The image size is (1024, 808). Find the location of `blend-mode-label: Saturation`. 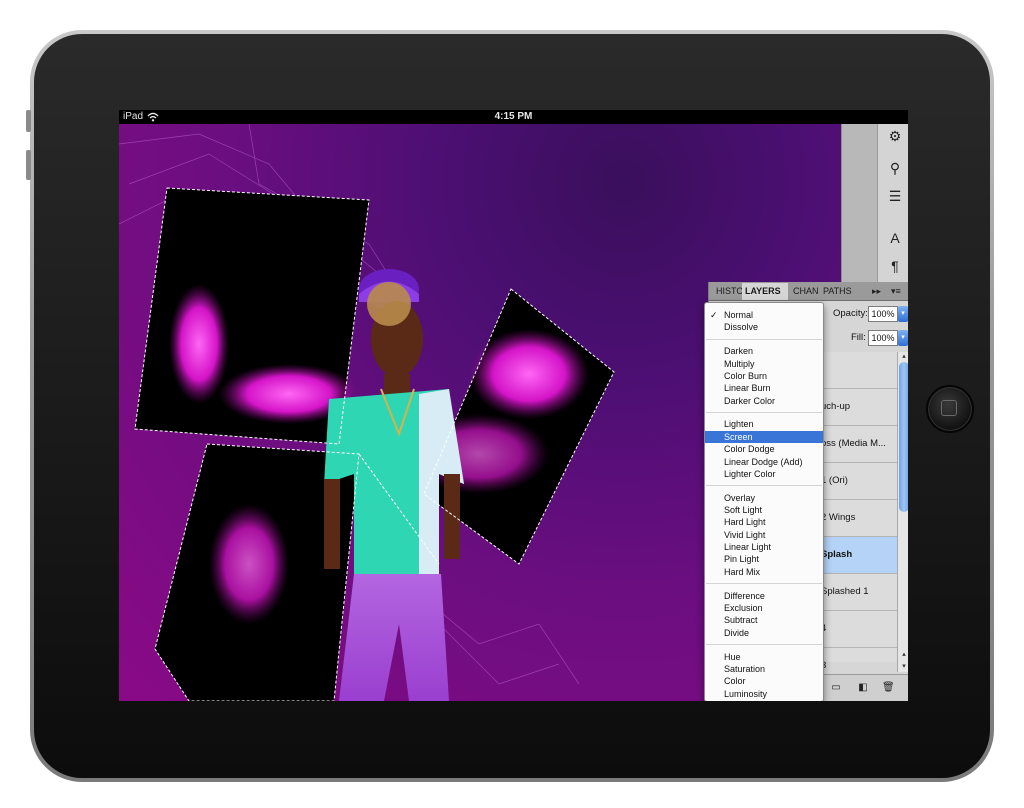

blend-mode-label: Saturation is located at coordinates (745, 668).